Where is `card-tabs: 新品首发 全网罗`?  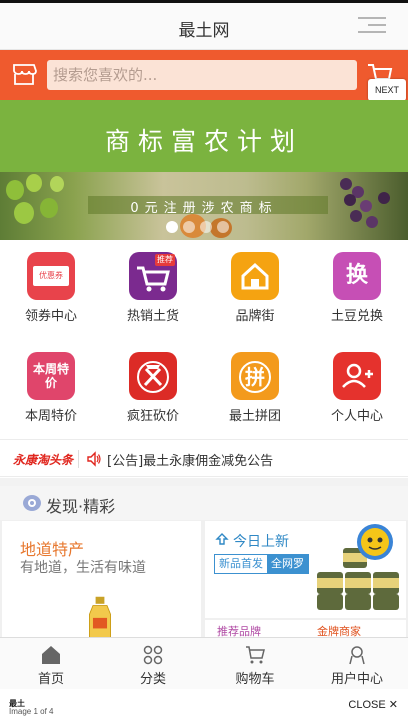
card-tabs: 新品首发 全网罗 is located at coordinates (261, 564).